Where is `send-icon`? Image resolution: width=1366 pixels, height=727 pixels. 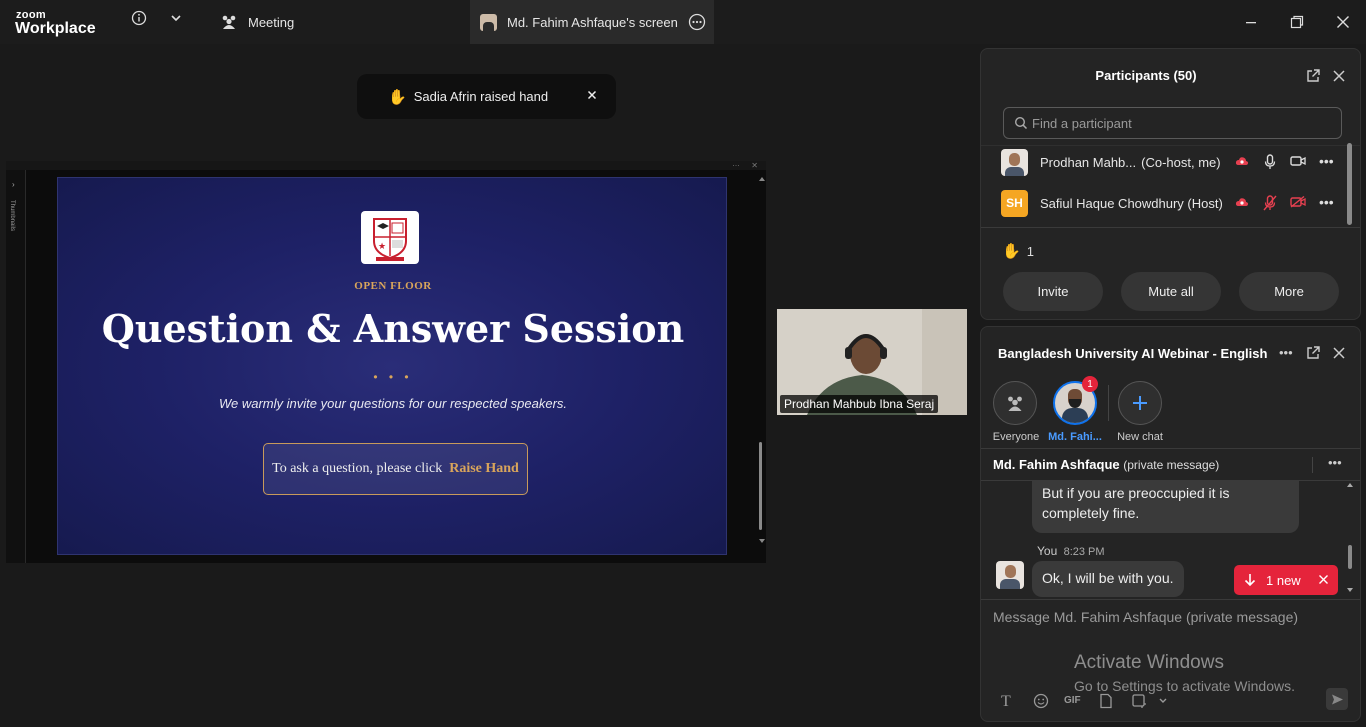 send-icon is located at coordinates (1337, 699).